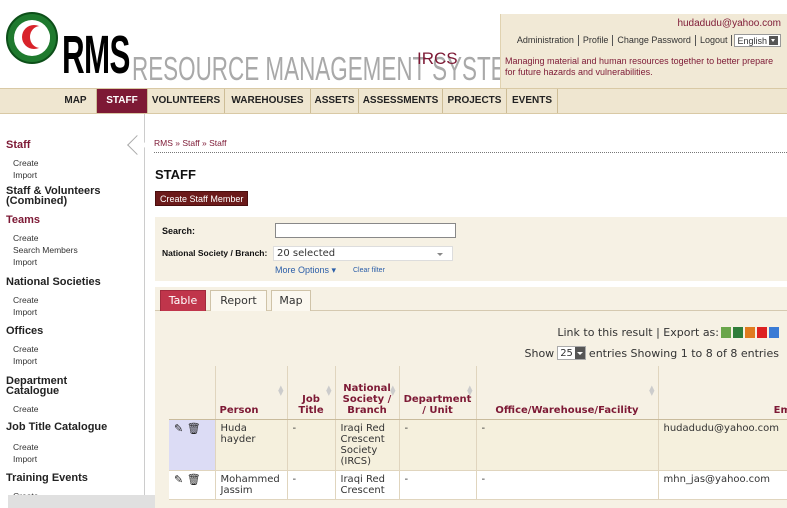  I want to click on administration-link: Administration, so click(546, 40).